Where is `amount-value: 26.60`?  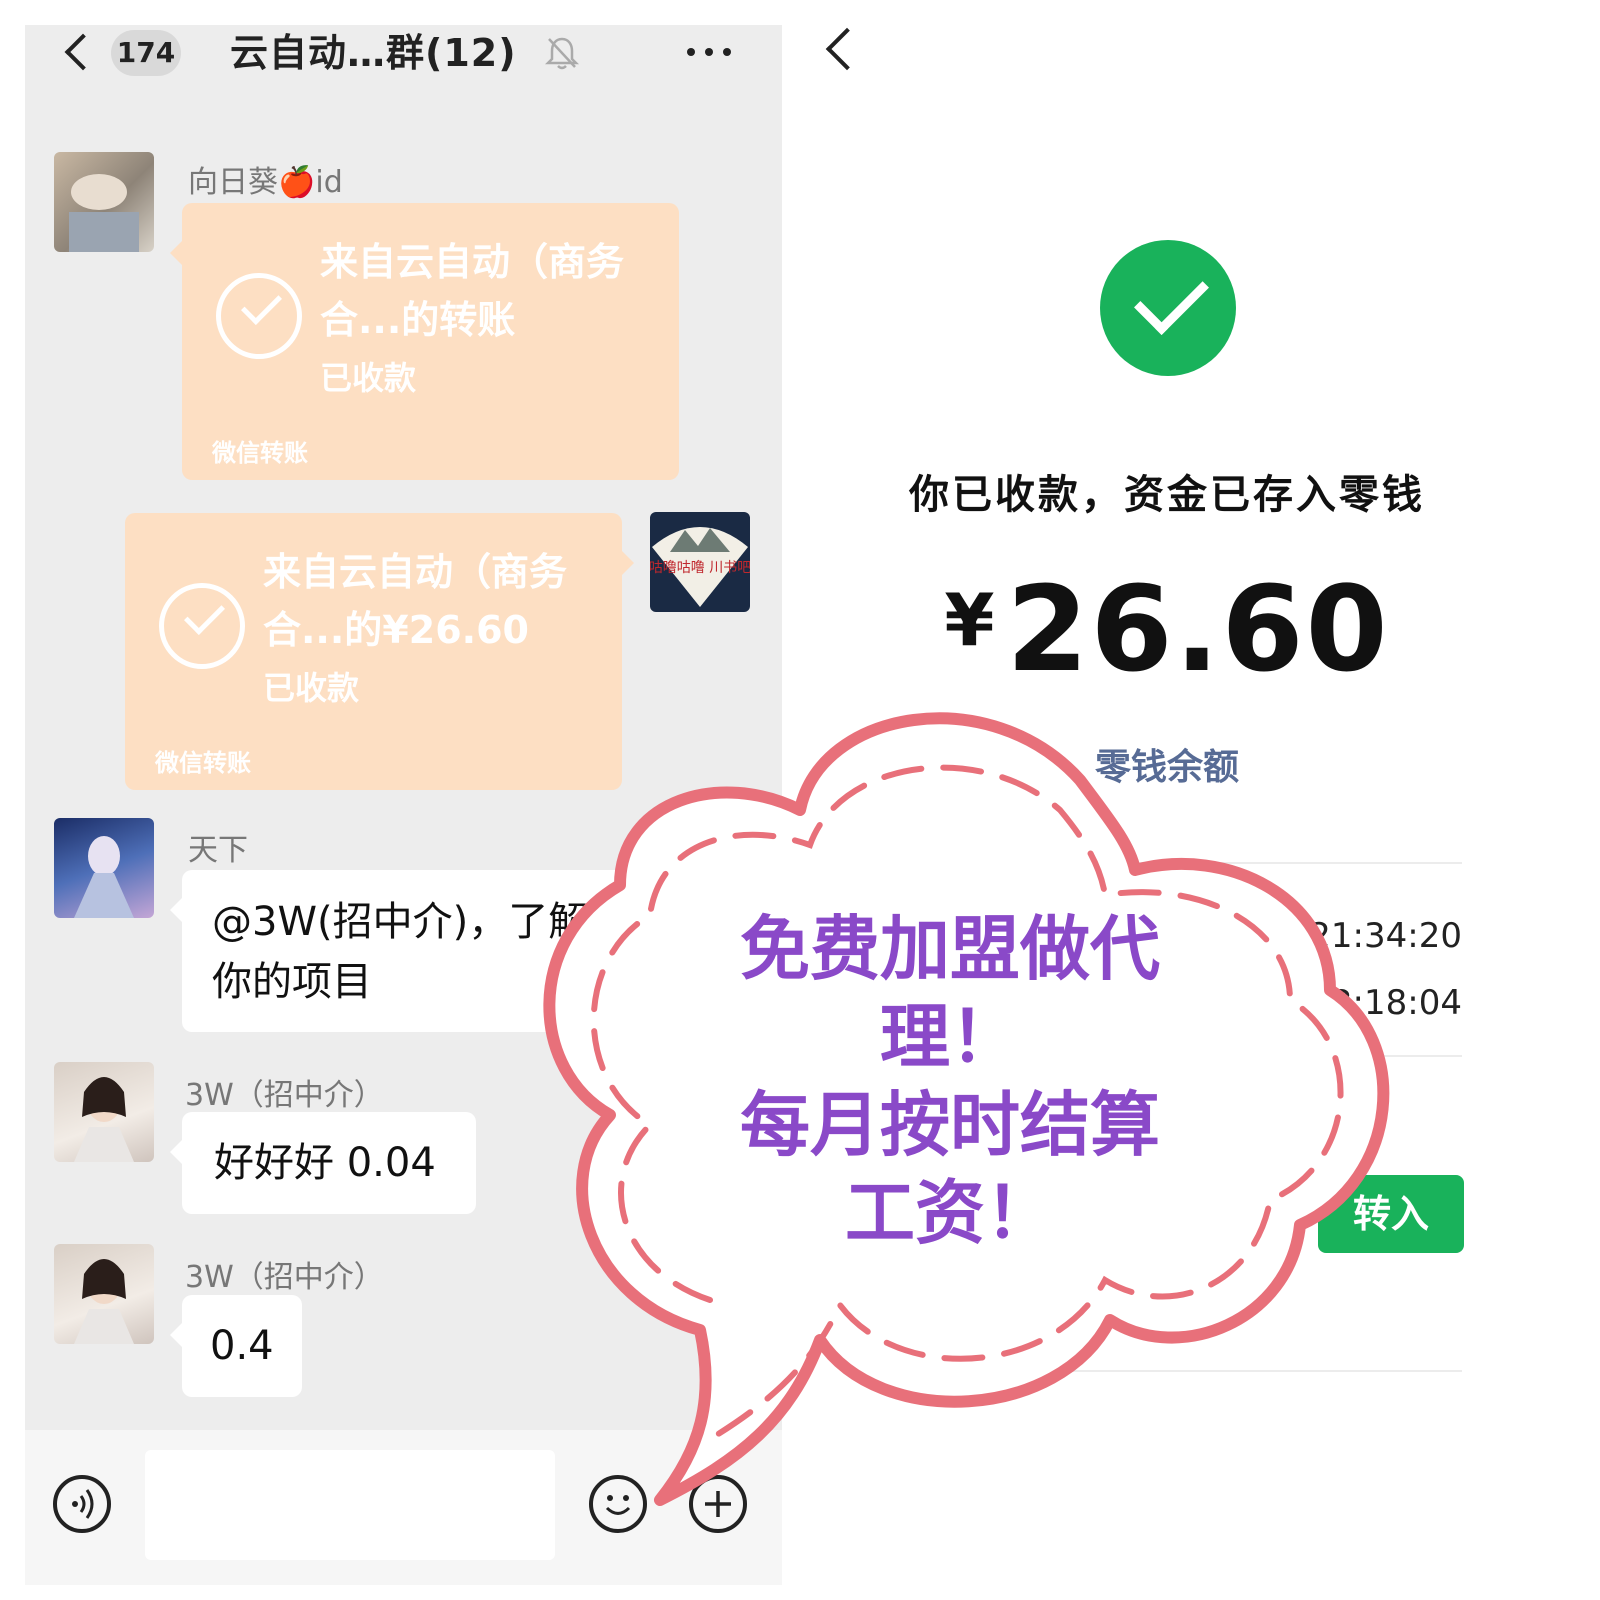
amount-value: 26.60 is located at coordinates (1198, 629).